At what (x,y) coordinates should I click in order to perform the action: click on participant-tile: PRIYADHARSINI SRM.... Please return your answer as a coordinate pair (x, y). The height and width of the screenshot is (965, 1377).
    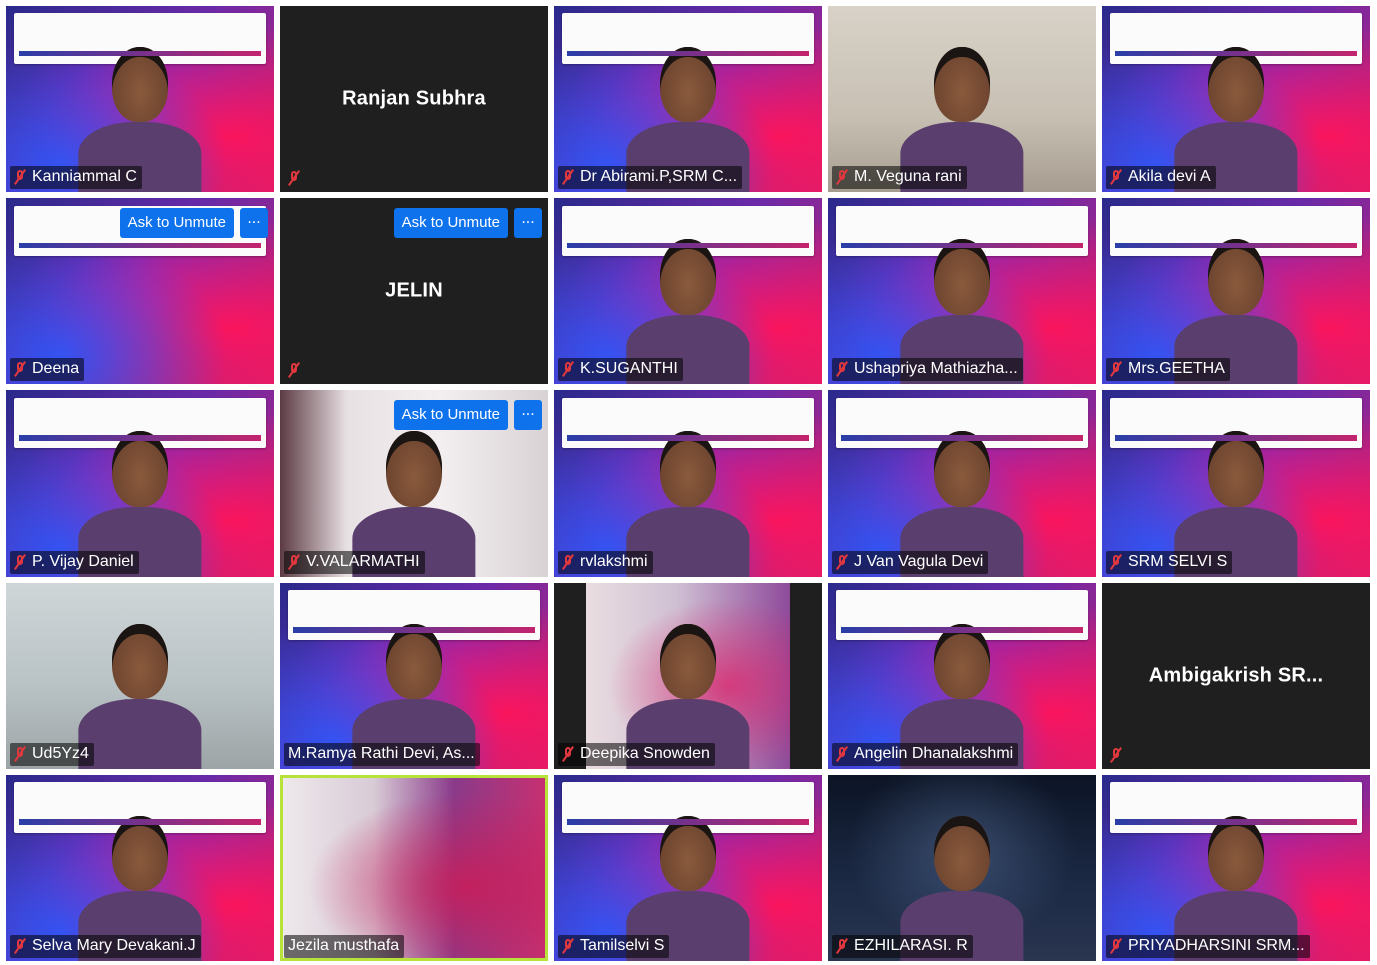
    Looking at the image, I should click on (1236, 867).